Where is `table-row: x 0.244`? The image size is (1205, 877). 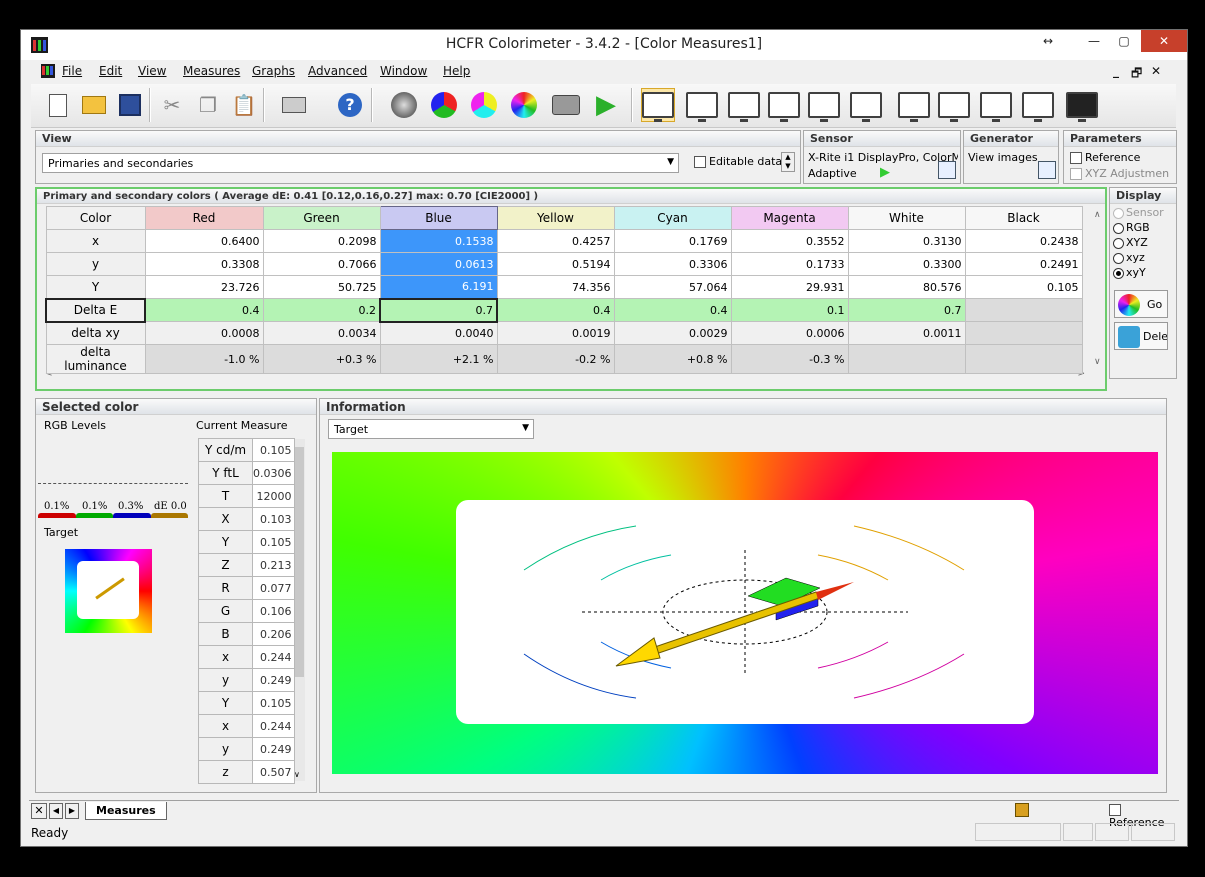
table-row: x 0.244 is located at coordinates (246, 726).